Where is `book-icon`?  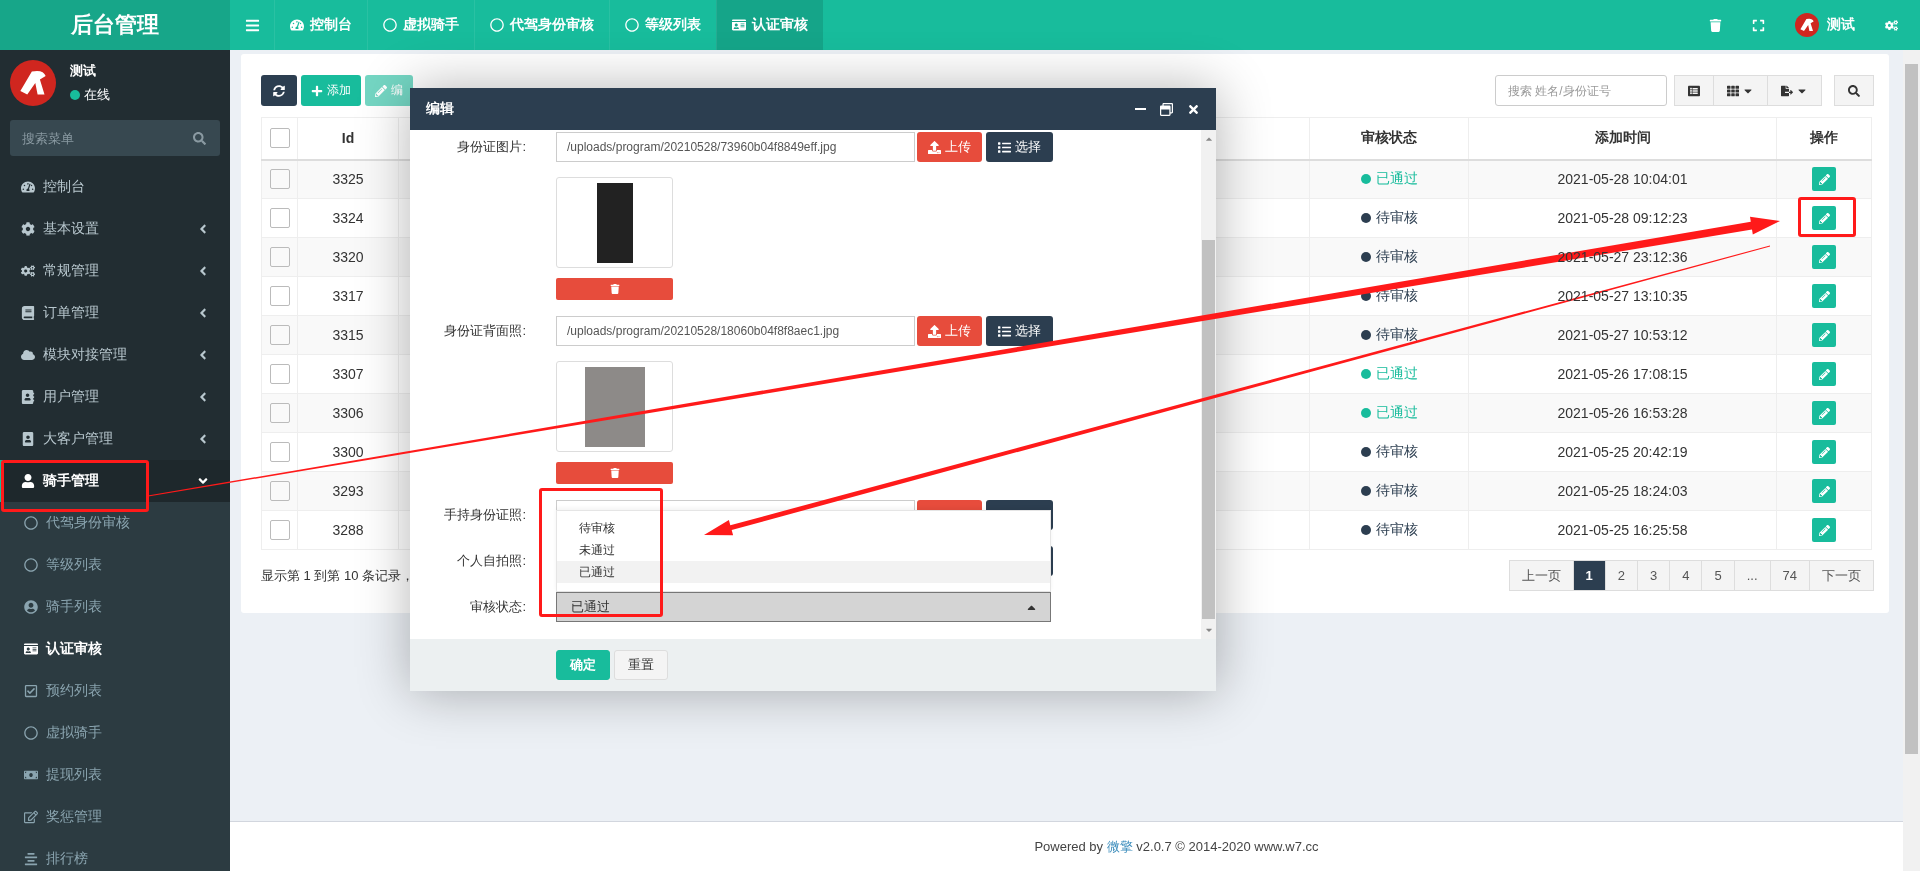
book-icon is located at coordinates (28, 313).